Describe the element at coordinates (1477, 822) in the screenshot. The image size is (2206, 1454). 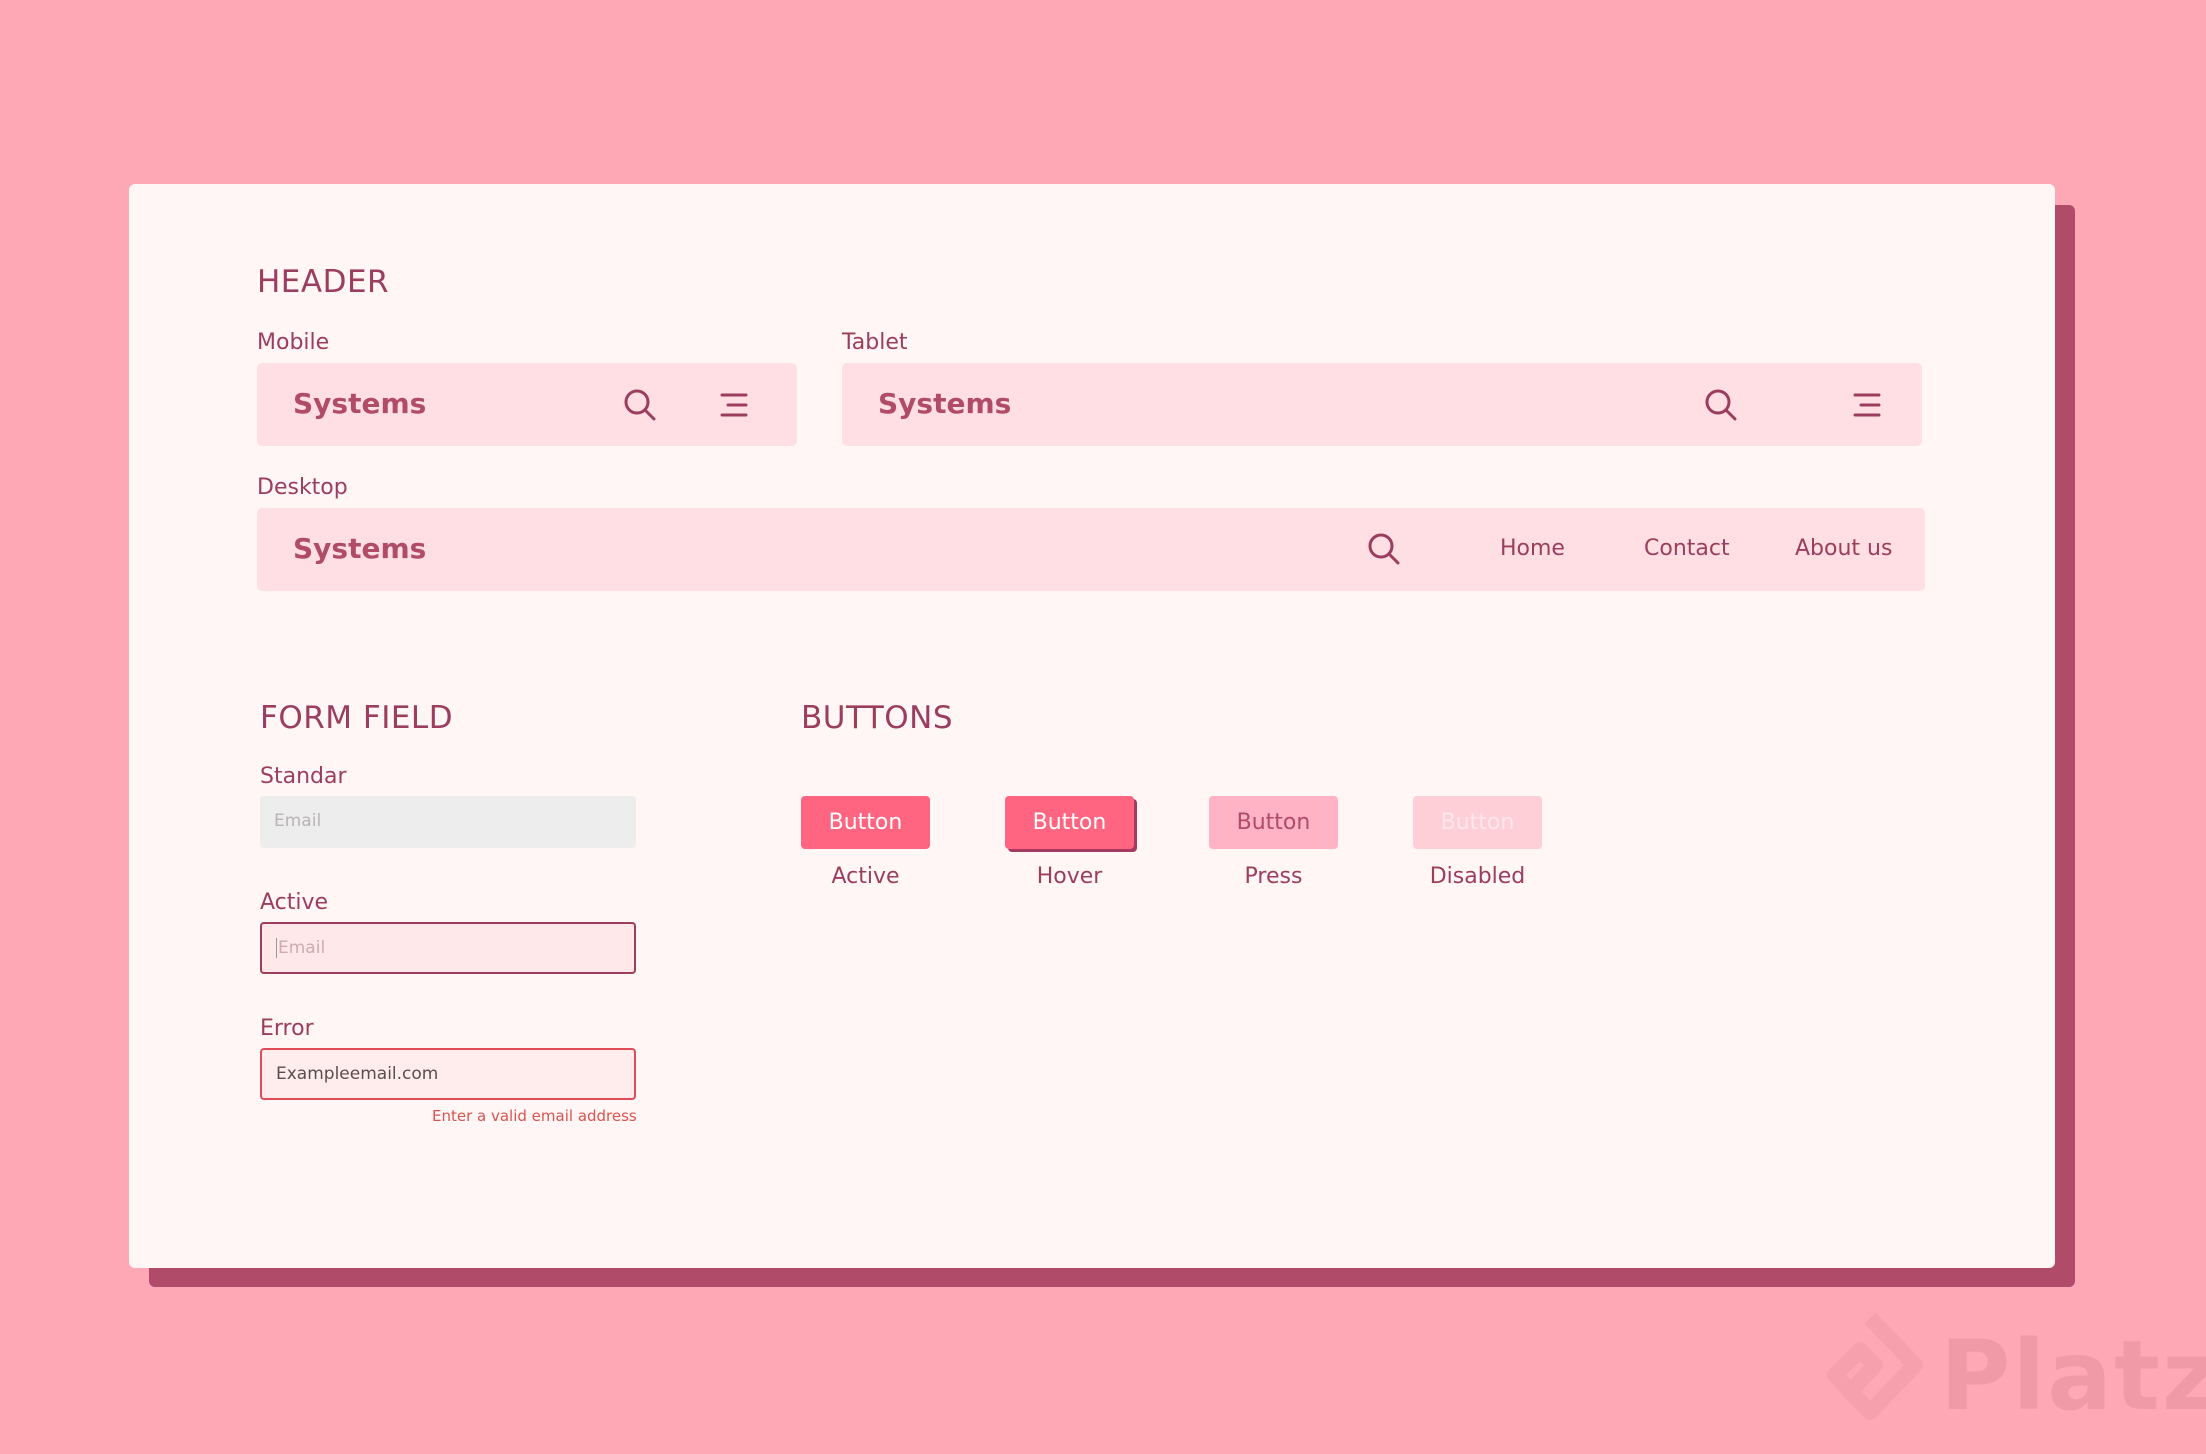
I see `button-disabled: Button` at that location.